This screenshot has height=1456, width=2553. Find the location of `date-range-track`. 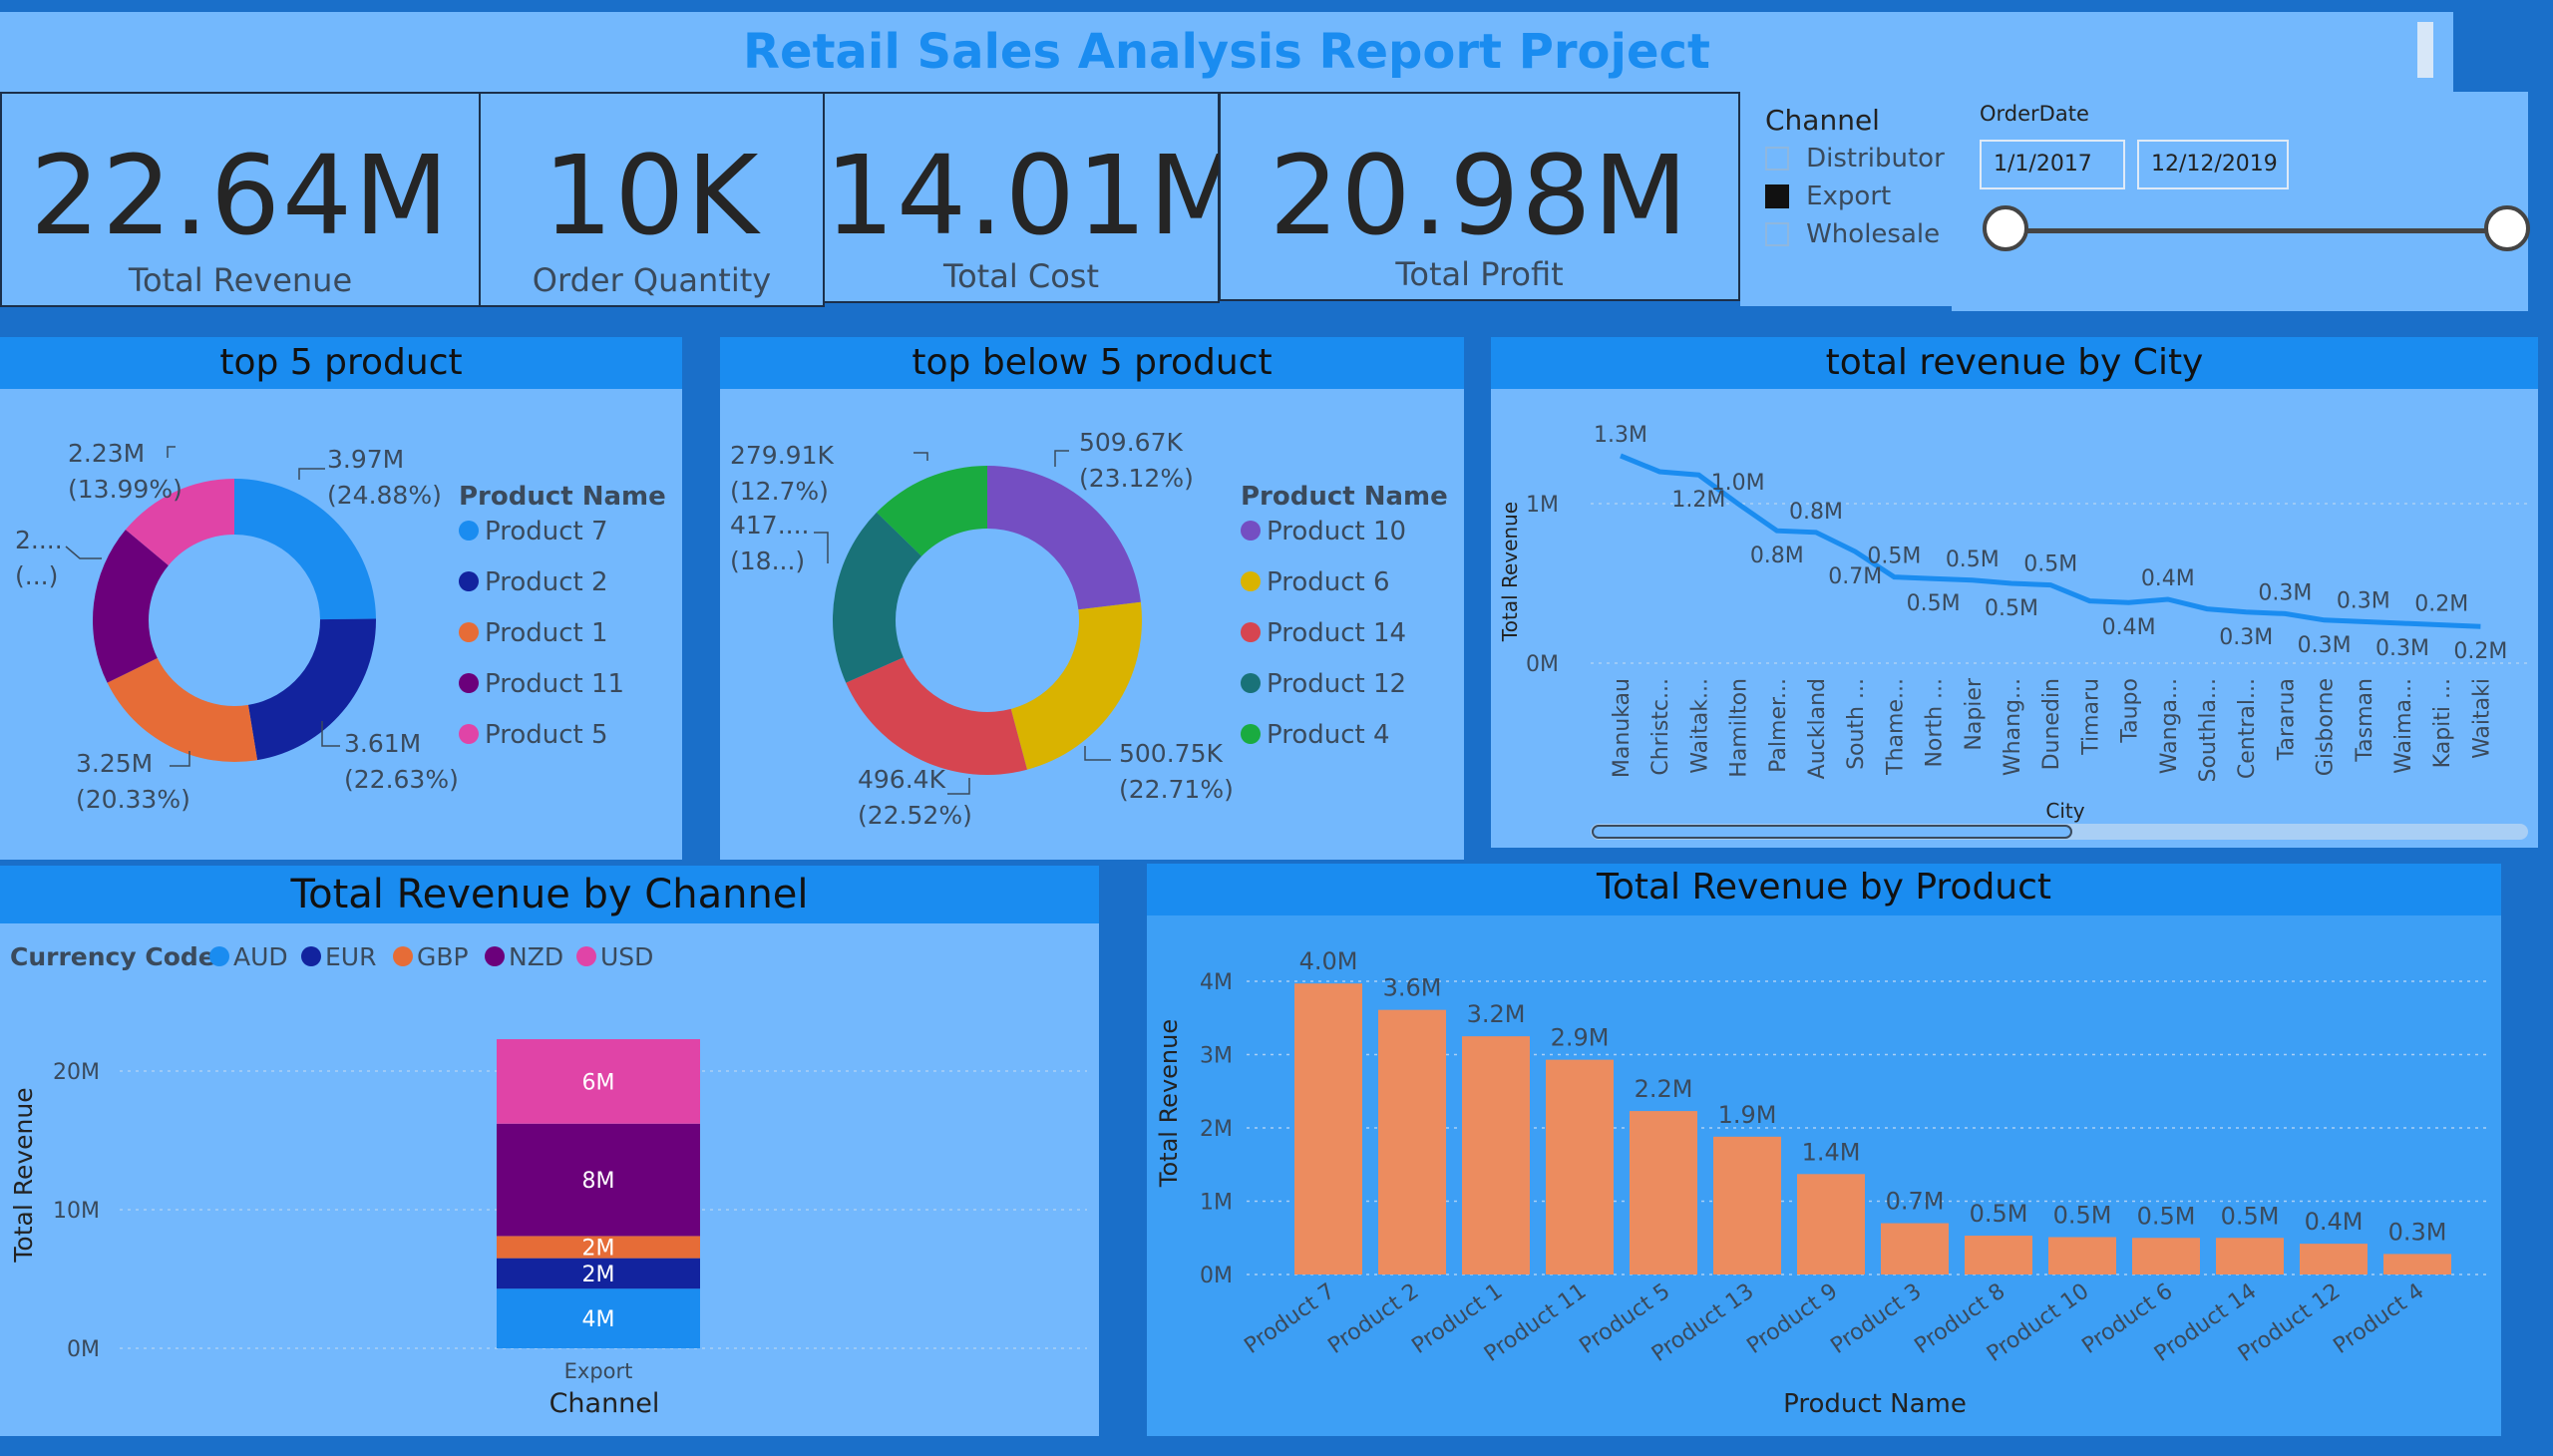

date-range-track is located at coordinates (2255, 230).